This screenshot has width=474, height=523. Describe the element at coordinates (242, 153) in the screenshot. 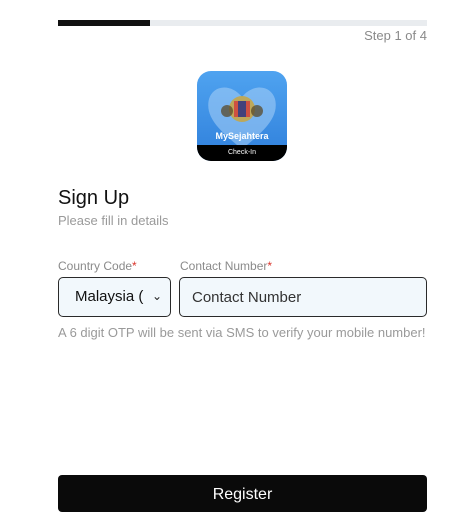

I see `logo-strip: Check-In` at that location.